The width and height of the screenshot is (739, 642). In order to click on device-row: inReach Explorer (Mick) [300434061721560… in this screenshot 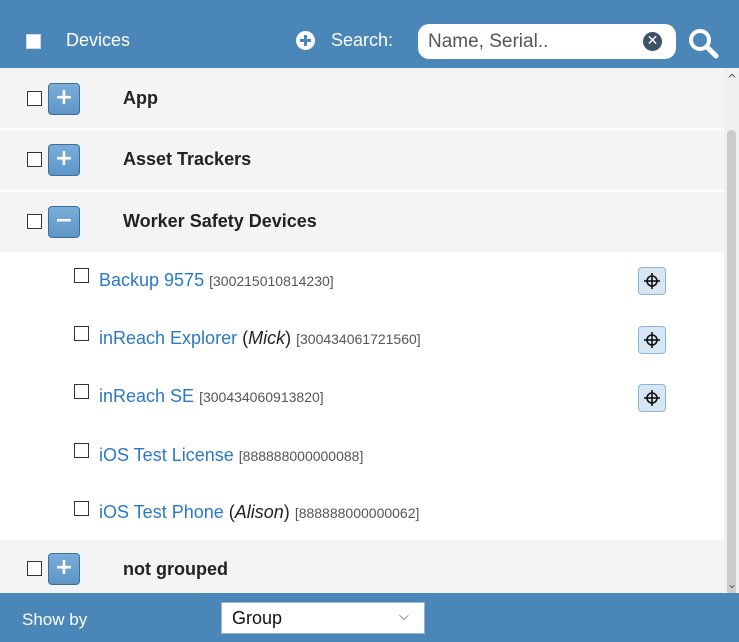, I will do `click(362, 339)`.